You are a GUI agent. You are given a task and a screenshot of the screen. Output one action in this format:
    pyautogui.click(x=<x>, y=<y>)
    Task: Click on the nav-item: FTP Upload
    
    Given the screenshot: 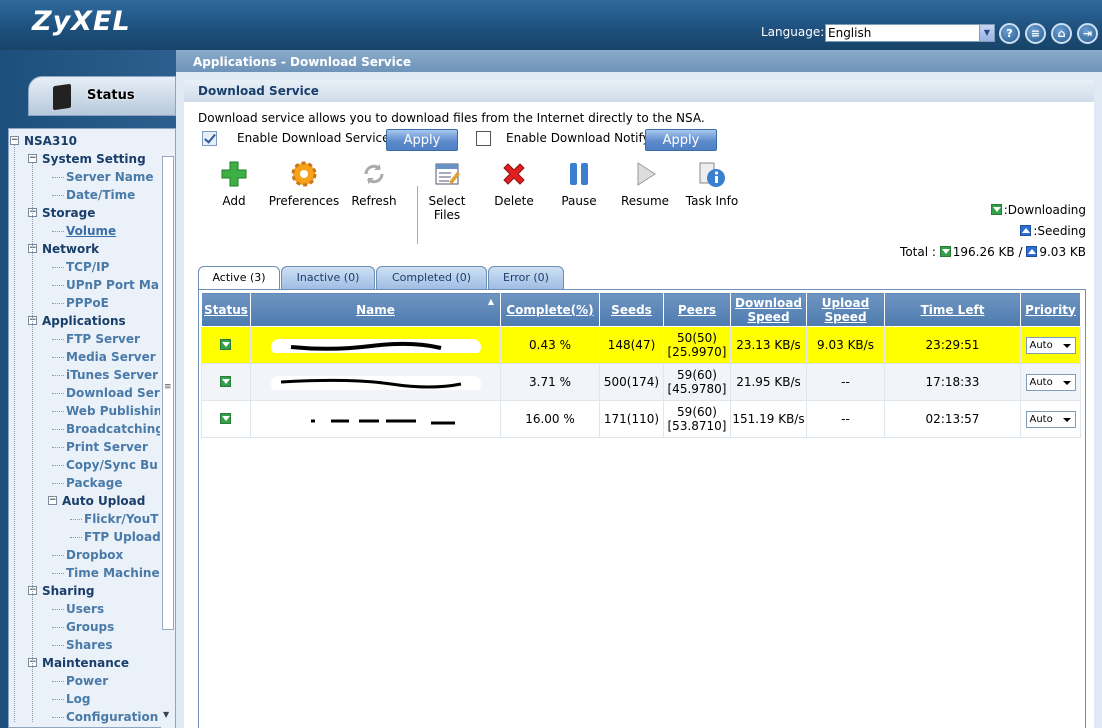 What is the action you would take?
    pyautogui.click(x=122, y=537)
    